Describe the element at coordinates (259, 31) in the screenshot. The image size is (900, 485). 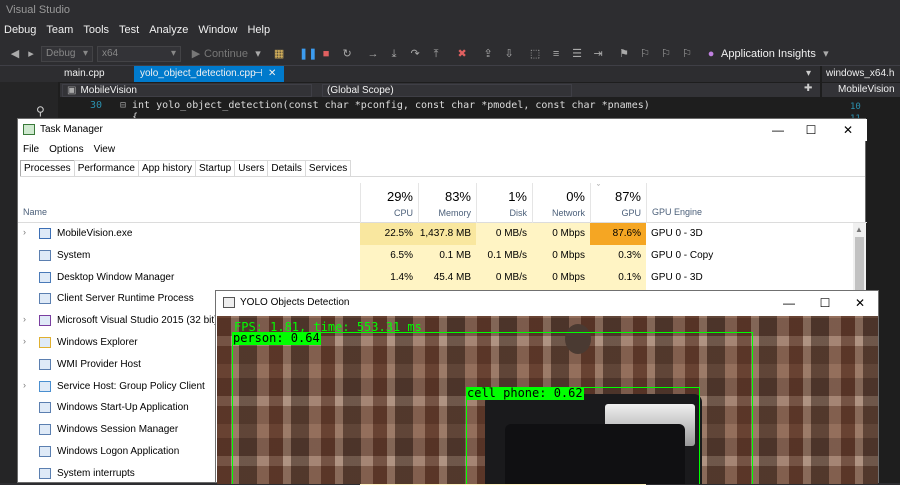
I see `menu-help: Help` at that location.